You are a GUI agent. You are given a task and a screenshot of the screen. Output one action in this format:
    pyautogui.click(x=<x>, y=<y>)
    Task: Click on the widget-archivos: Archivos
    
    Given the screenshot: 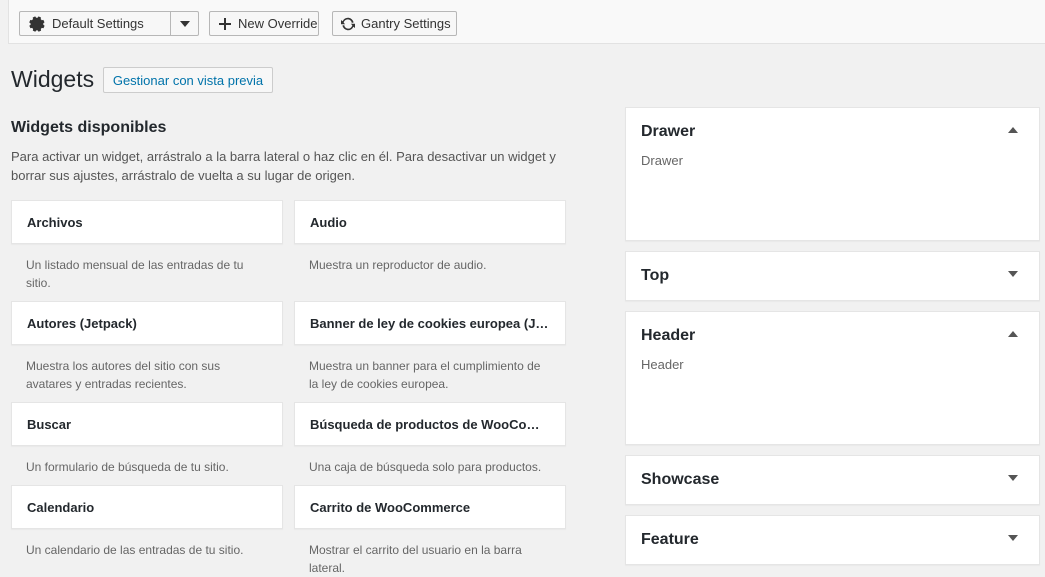 What is the action you would take?
    pyautogui.click(x=147, y=222)
    